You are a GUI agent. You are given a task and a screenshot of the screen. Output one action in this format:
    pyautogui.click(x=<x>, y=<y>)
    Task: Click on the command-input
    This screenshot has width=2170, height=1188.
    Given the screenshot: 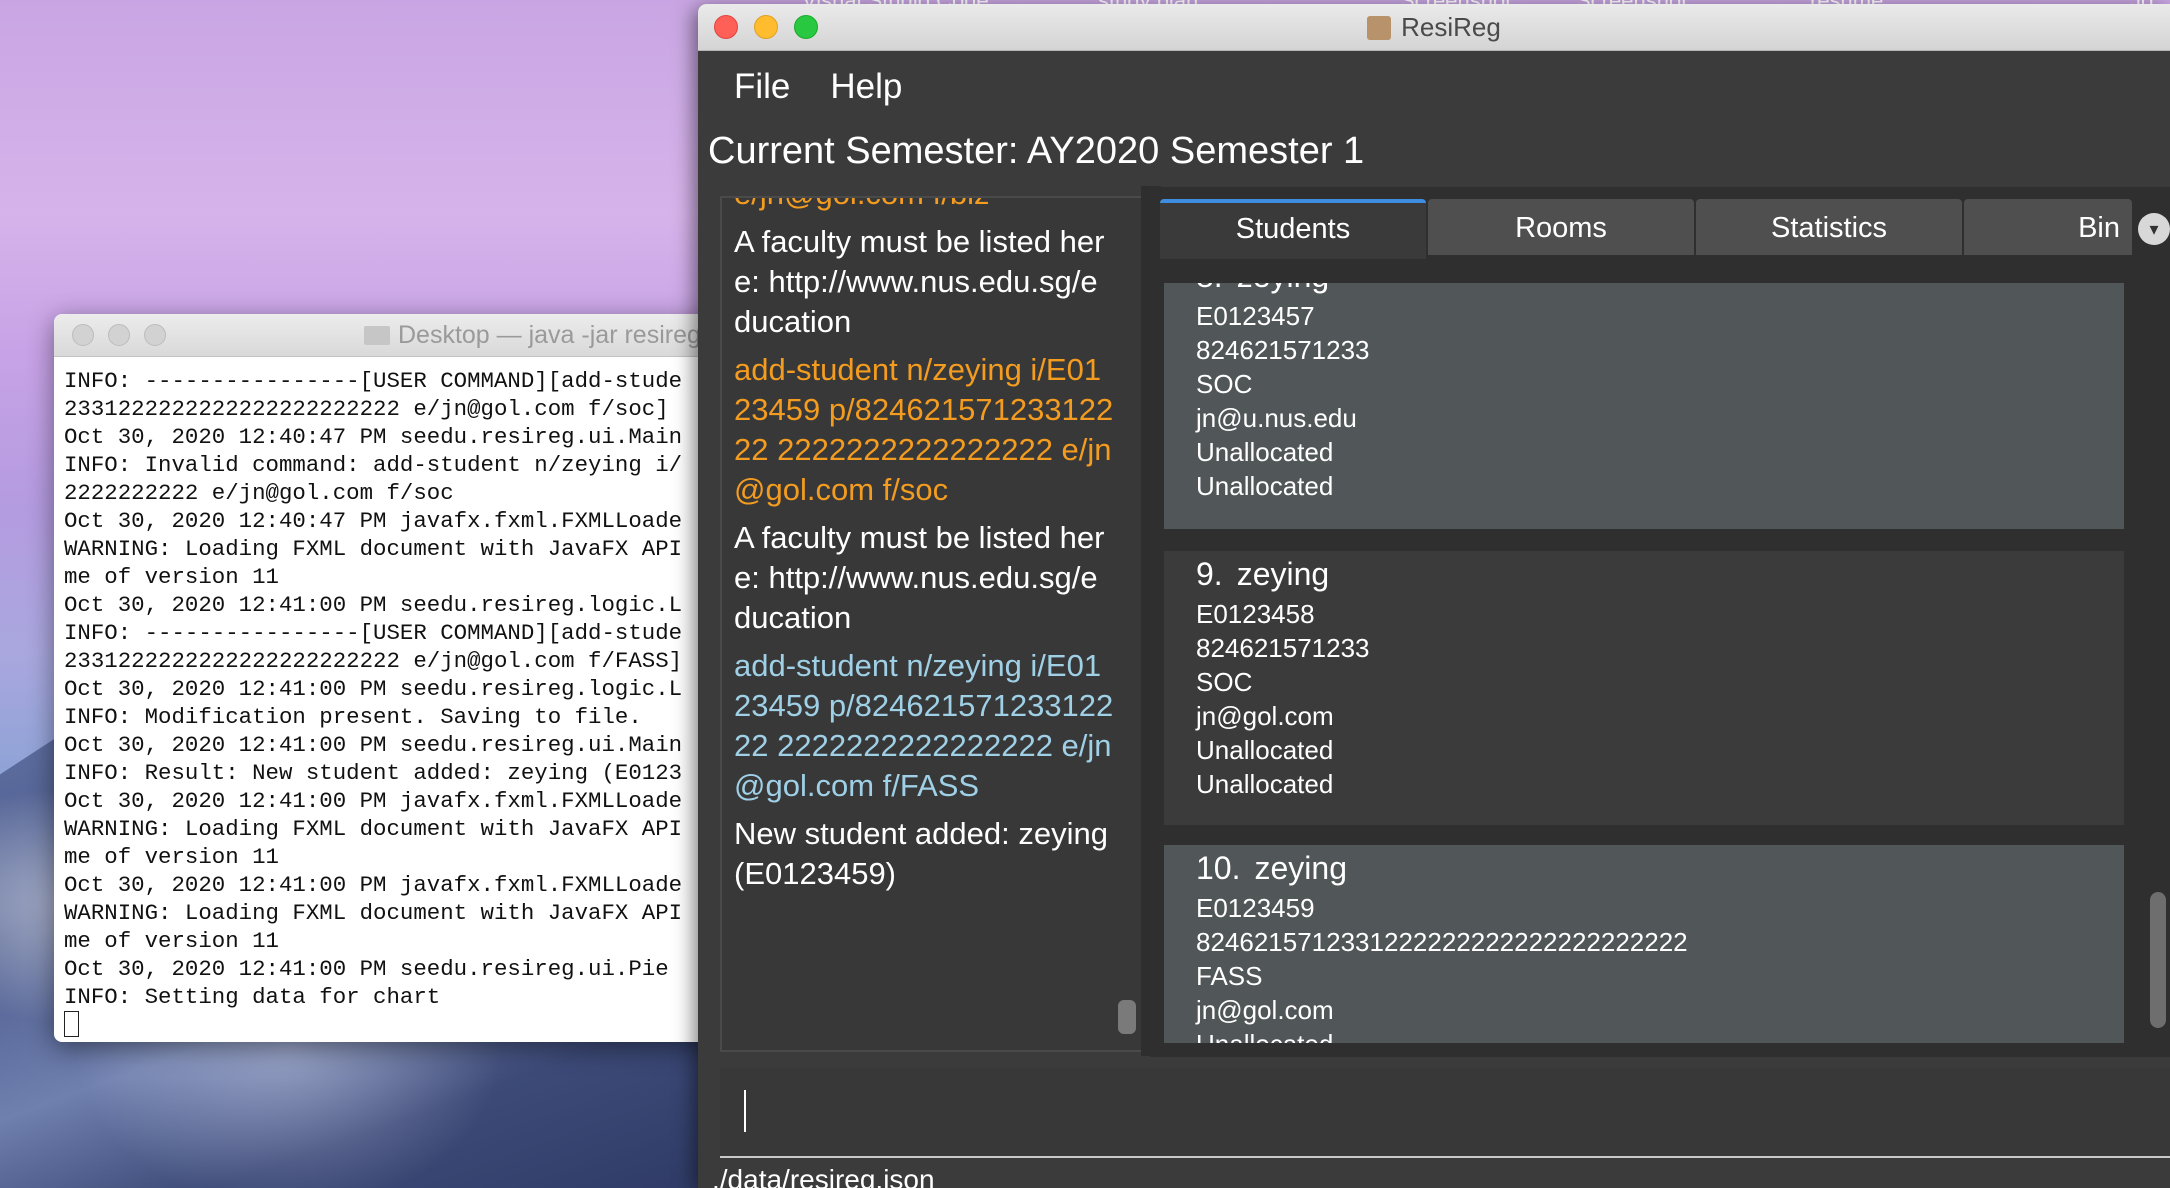 What is the action you would take?
    pyautogui.click(x=745, y=1111)
    